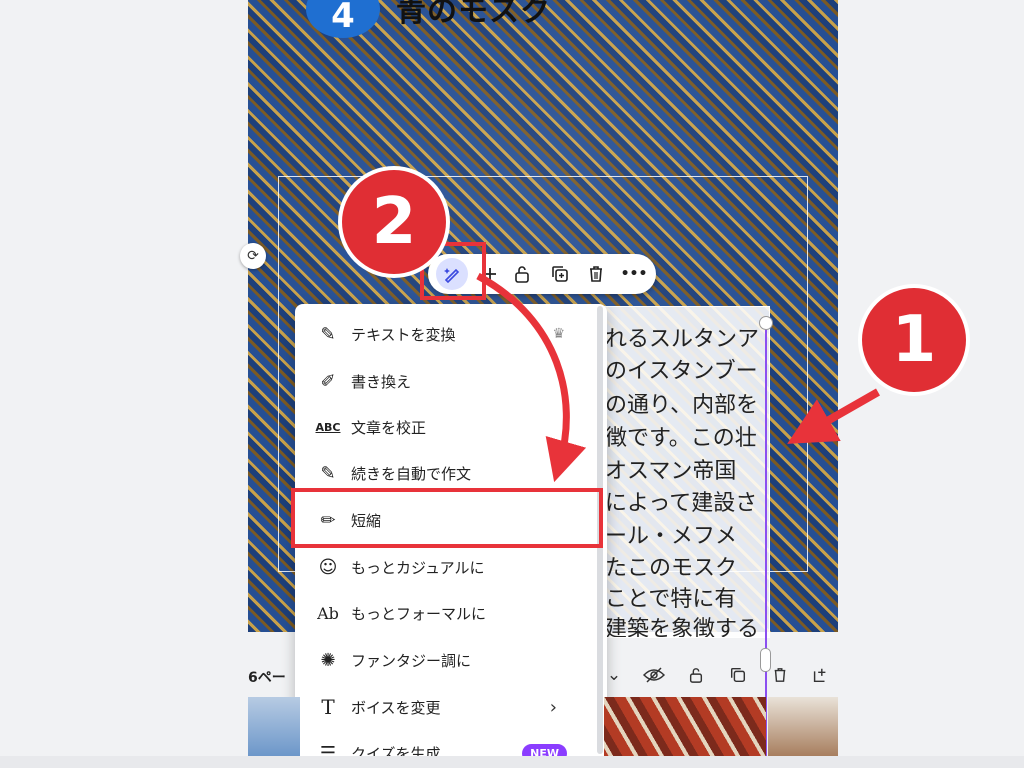 The image size is (1024, 768). What do you see at coordinates (512, 762) in the screenshot?
I see `bottom-bar` at bounding box center [512, 762].